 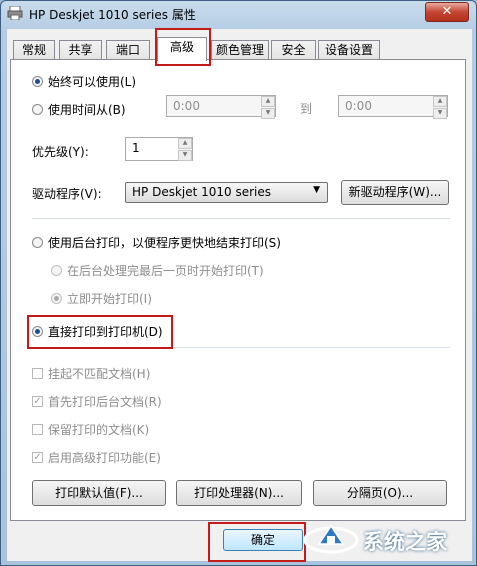 What do you see at coordinates (440, 101) in the screenshot?
I see `to-time-up-icon: ▲` at bounding box center [440, 101].